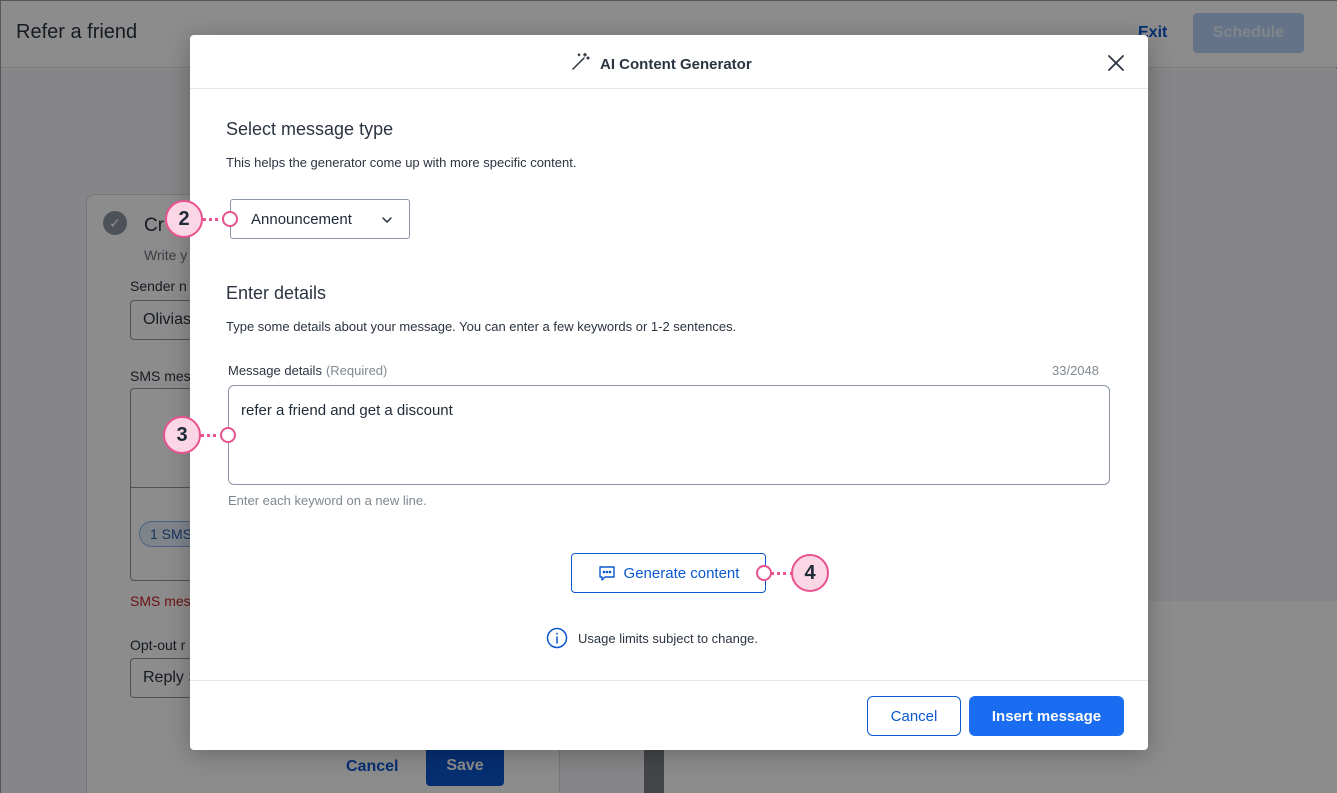  Describe the element at coordinates (914, 716) in the screenshot. I see `cancel-button: Cancel` at that location.